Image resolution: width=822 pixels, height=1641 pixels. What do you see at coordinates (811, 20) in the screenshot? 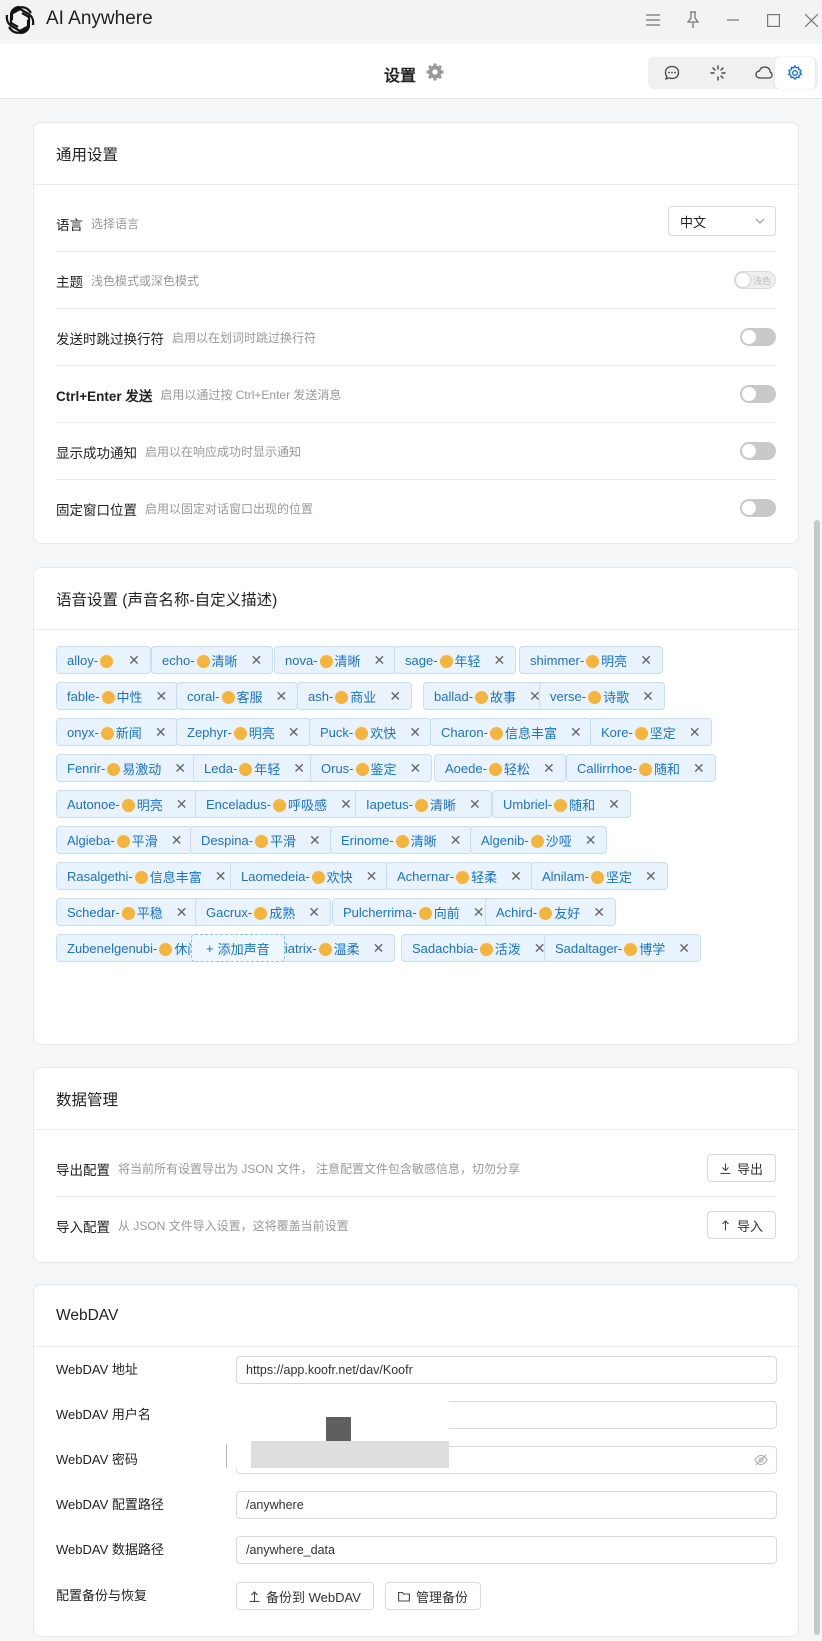
I see `close-button` at bounding box center [811, 20].